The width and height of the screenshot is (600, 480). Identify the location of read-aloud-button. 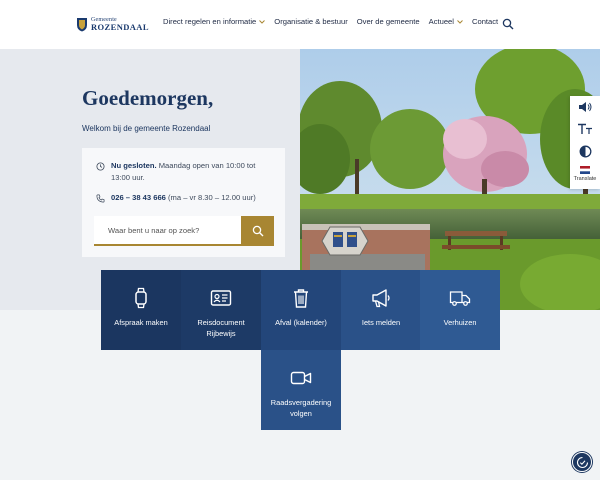
(585, 107).